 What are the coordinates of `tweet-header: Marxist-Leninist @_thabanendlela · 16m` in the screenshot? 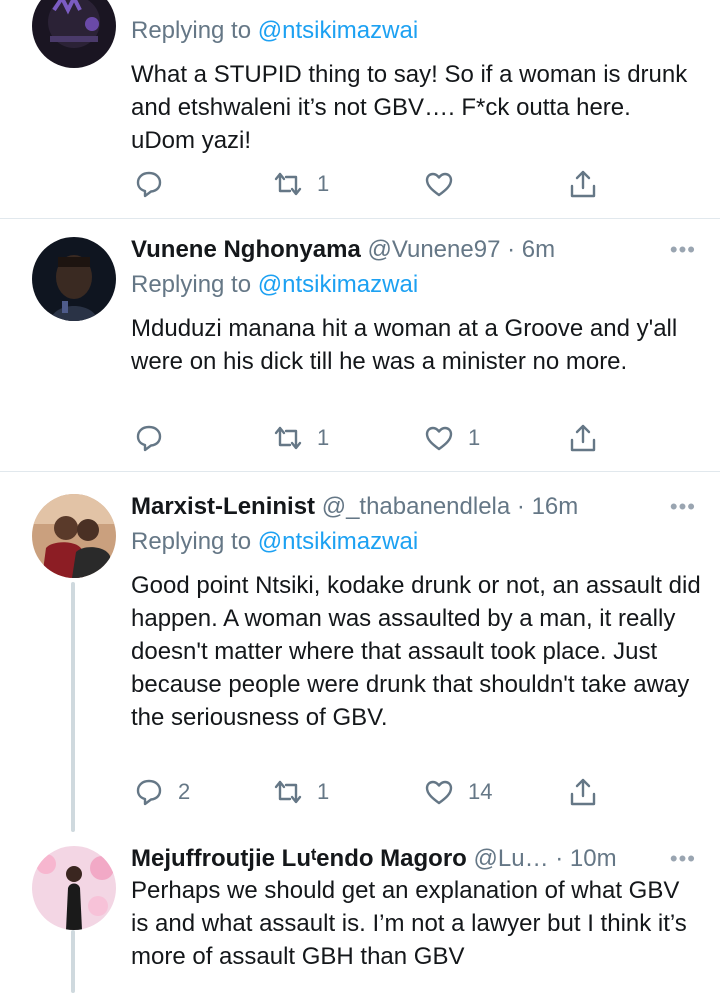 It's located at (354, 507).